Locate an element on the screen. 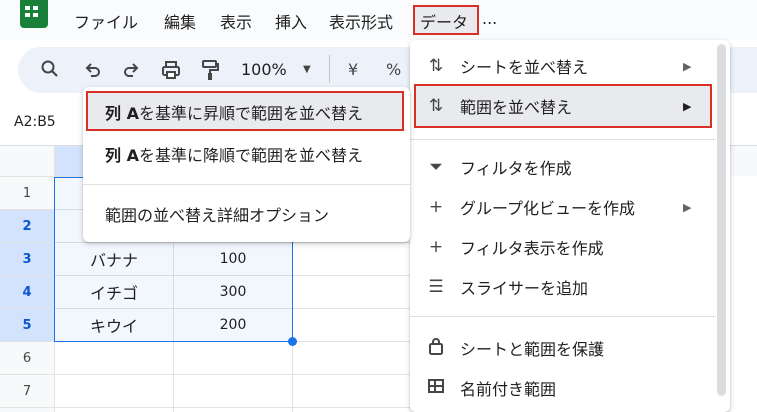  cell-b4: 300 is located at coordinates (233, 292).